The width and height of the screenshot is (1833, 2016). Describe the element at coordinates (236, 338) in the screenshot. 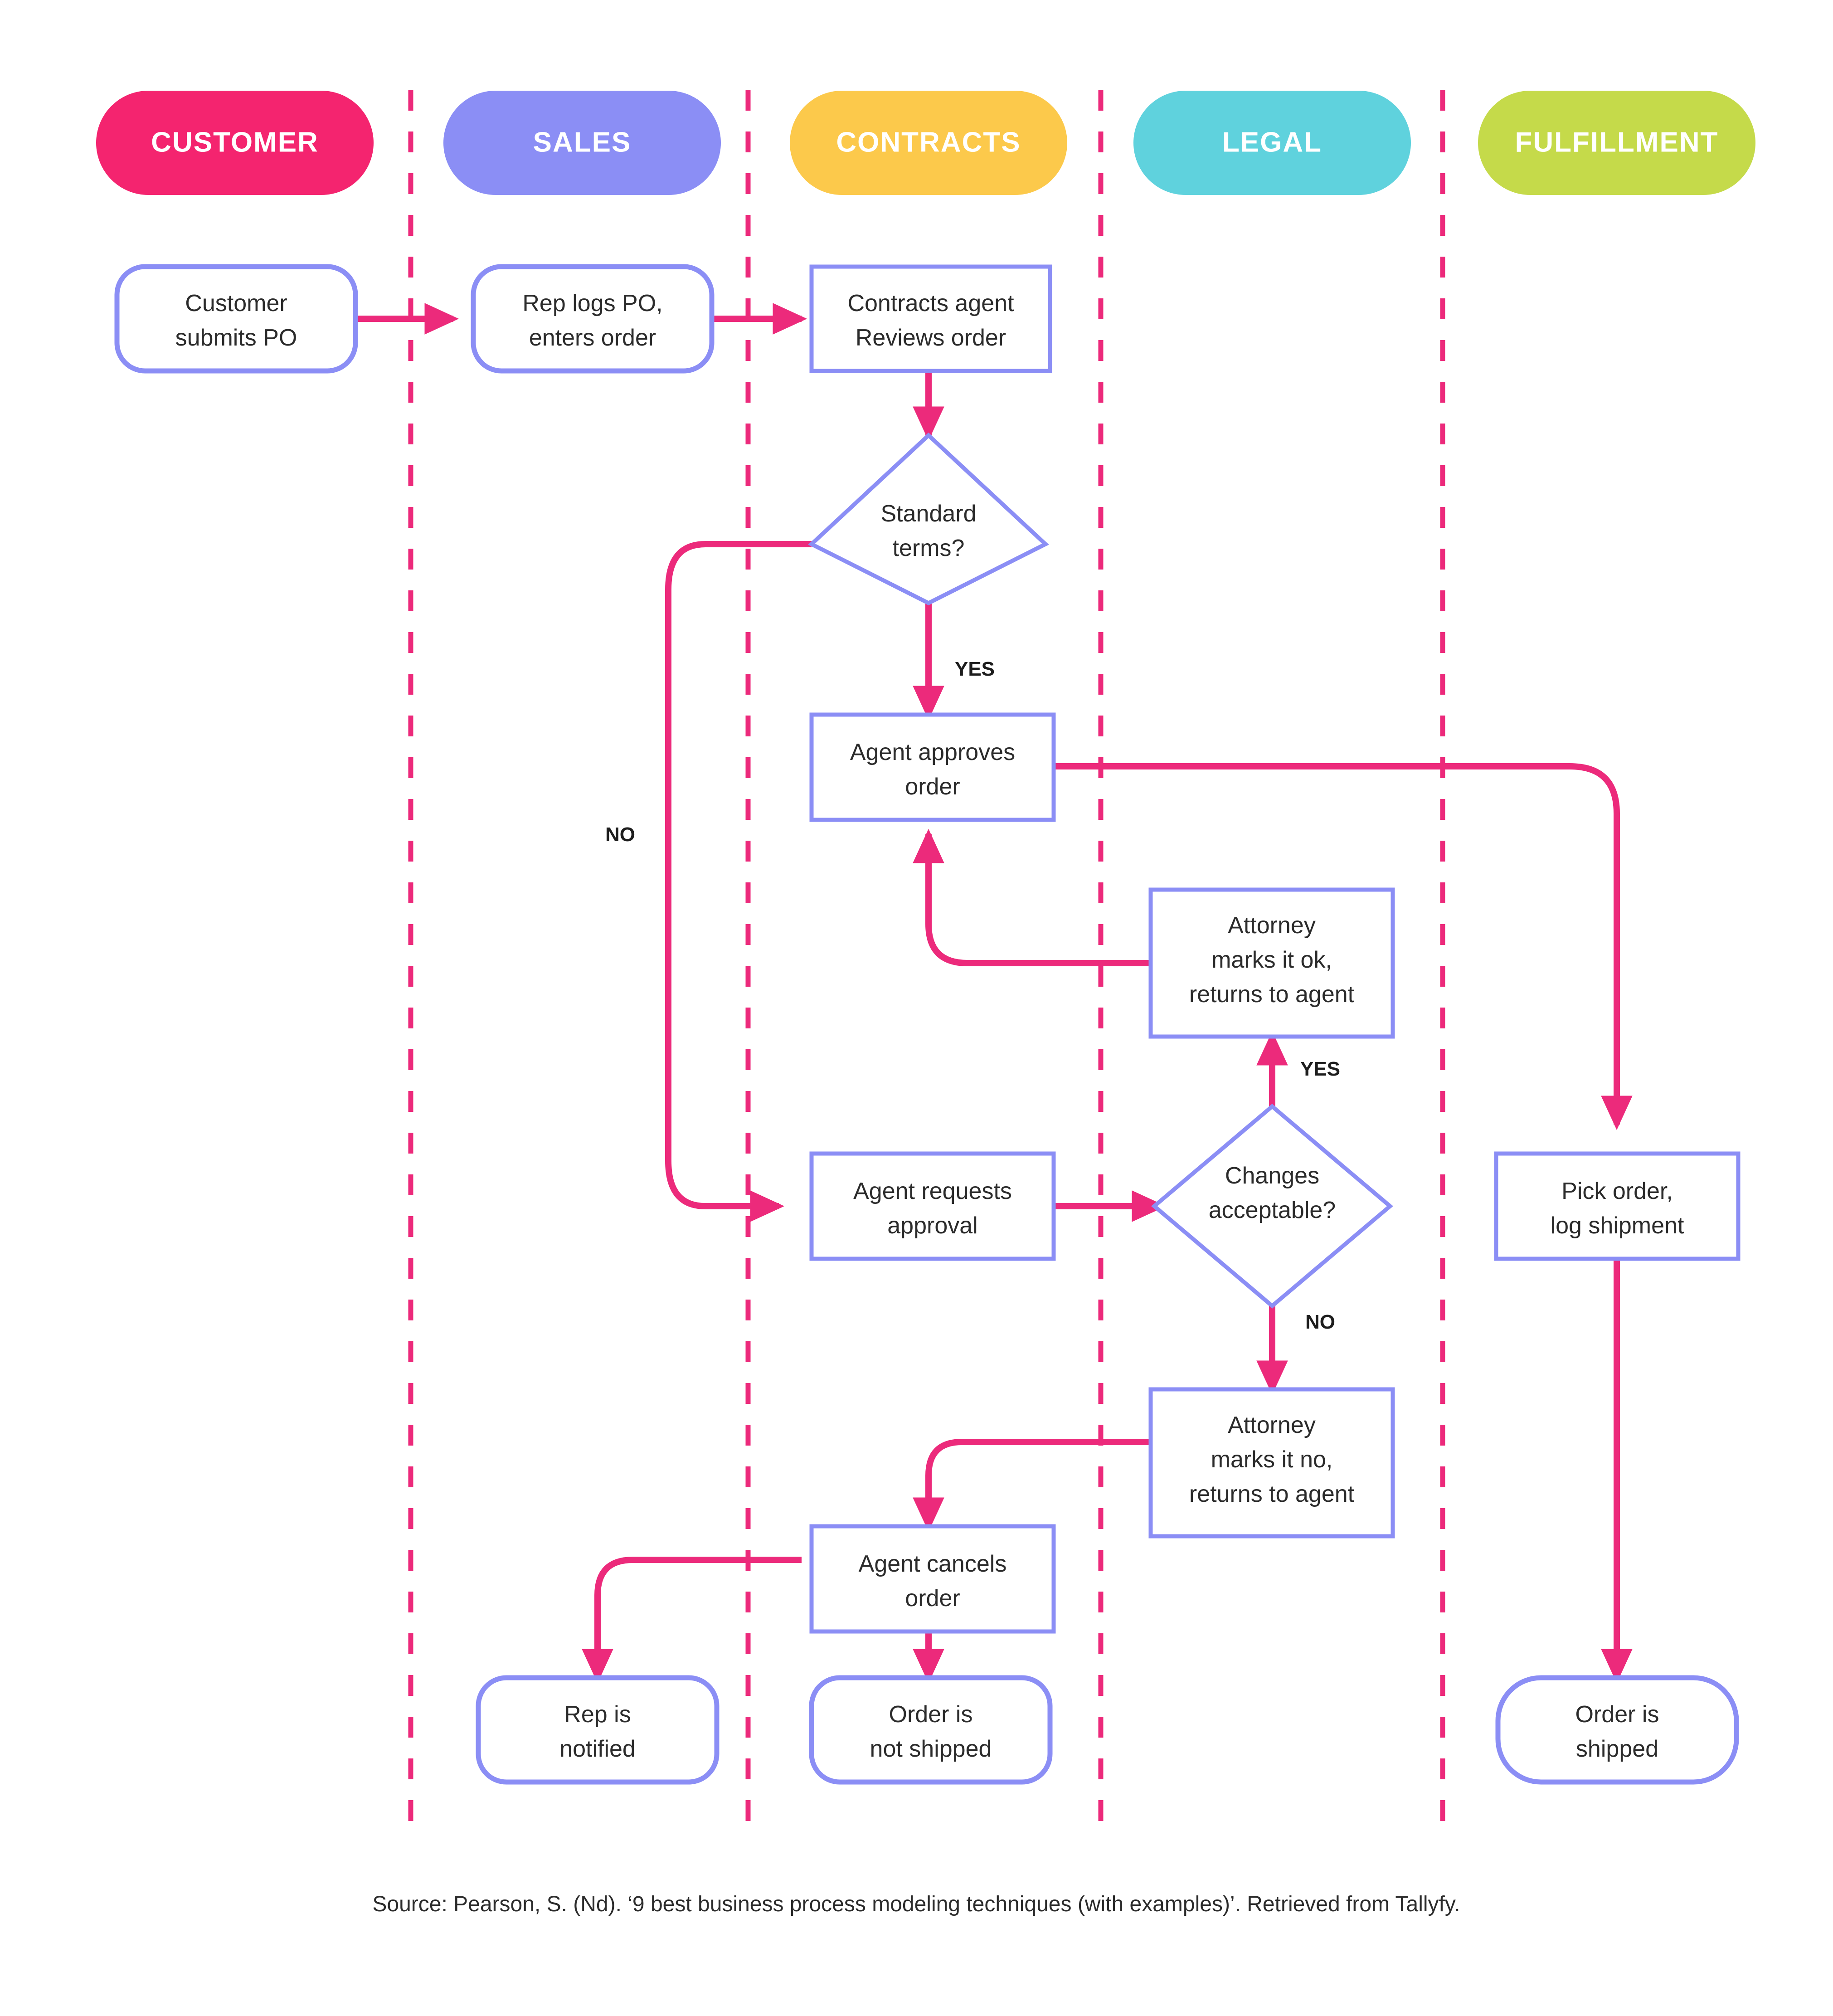

I see `node-label-customer-submits-po-line2: submits PO` at that location.